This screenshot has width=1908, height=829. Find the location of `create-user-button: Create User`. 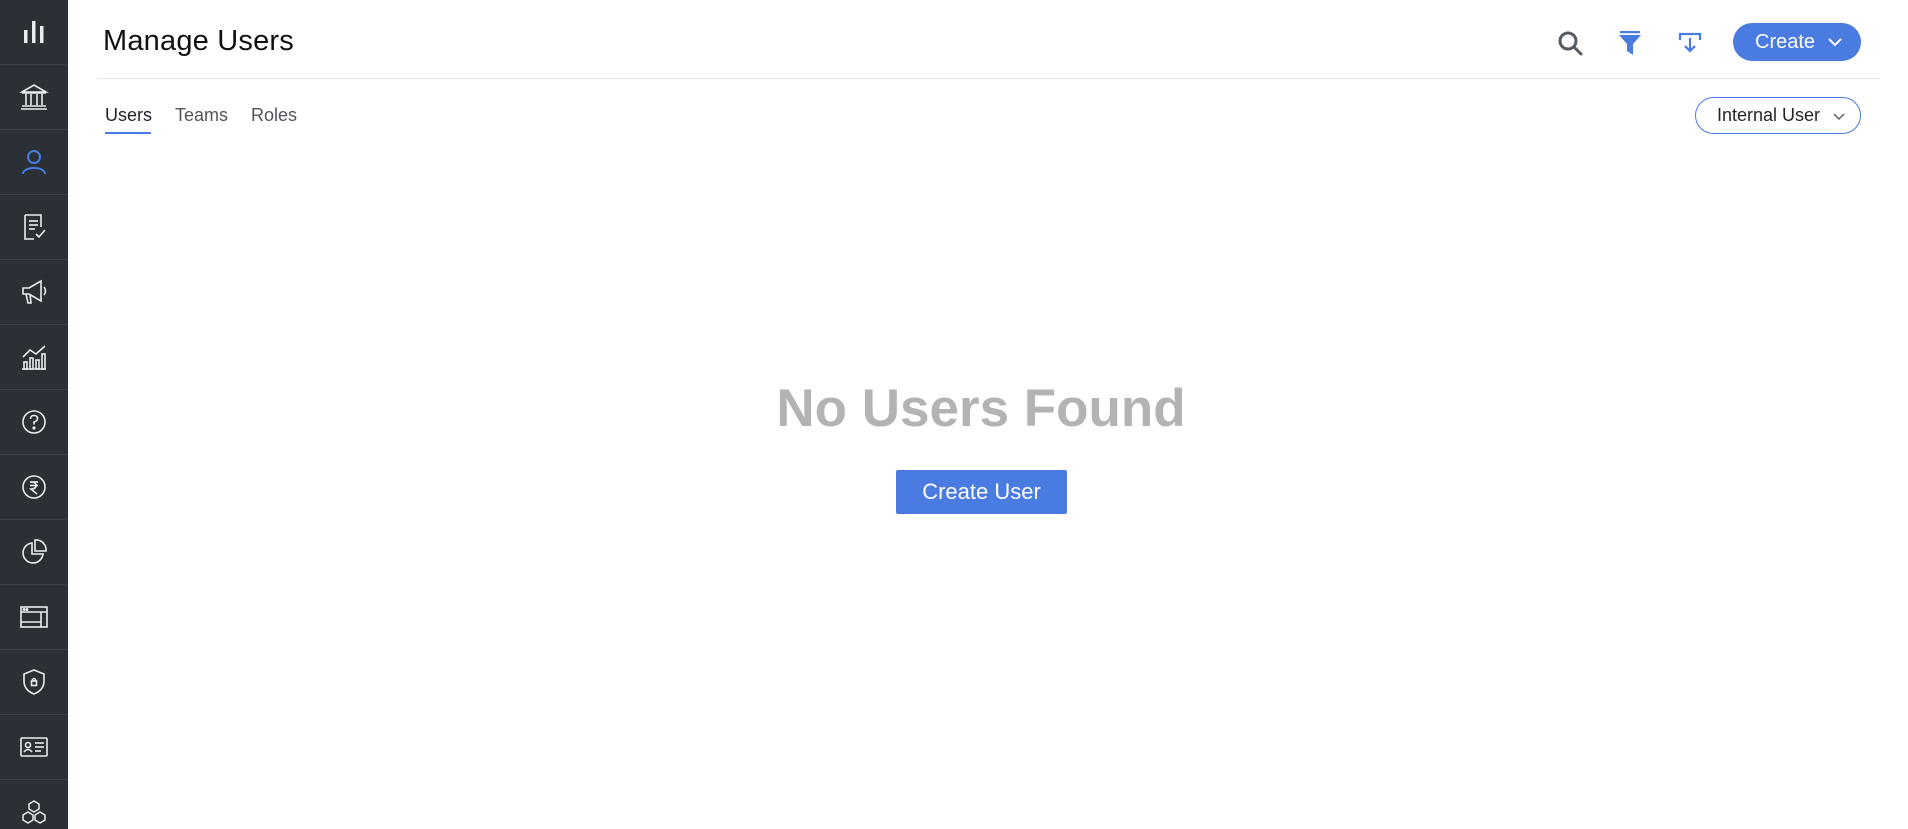

create-user-button: Create User is located at coordinates (981, 492).